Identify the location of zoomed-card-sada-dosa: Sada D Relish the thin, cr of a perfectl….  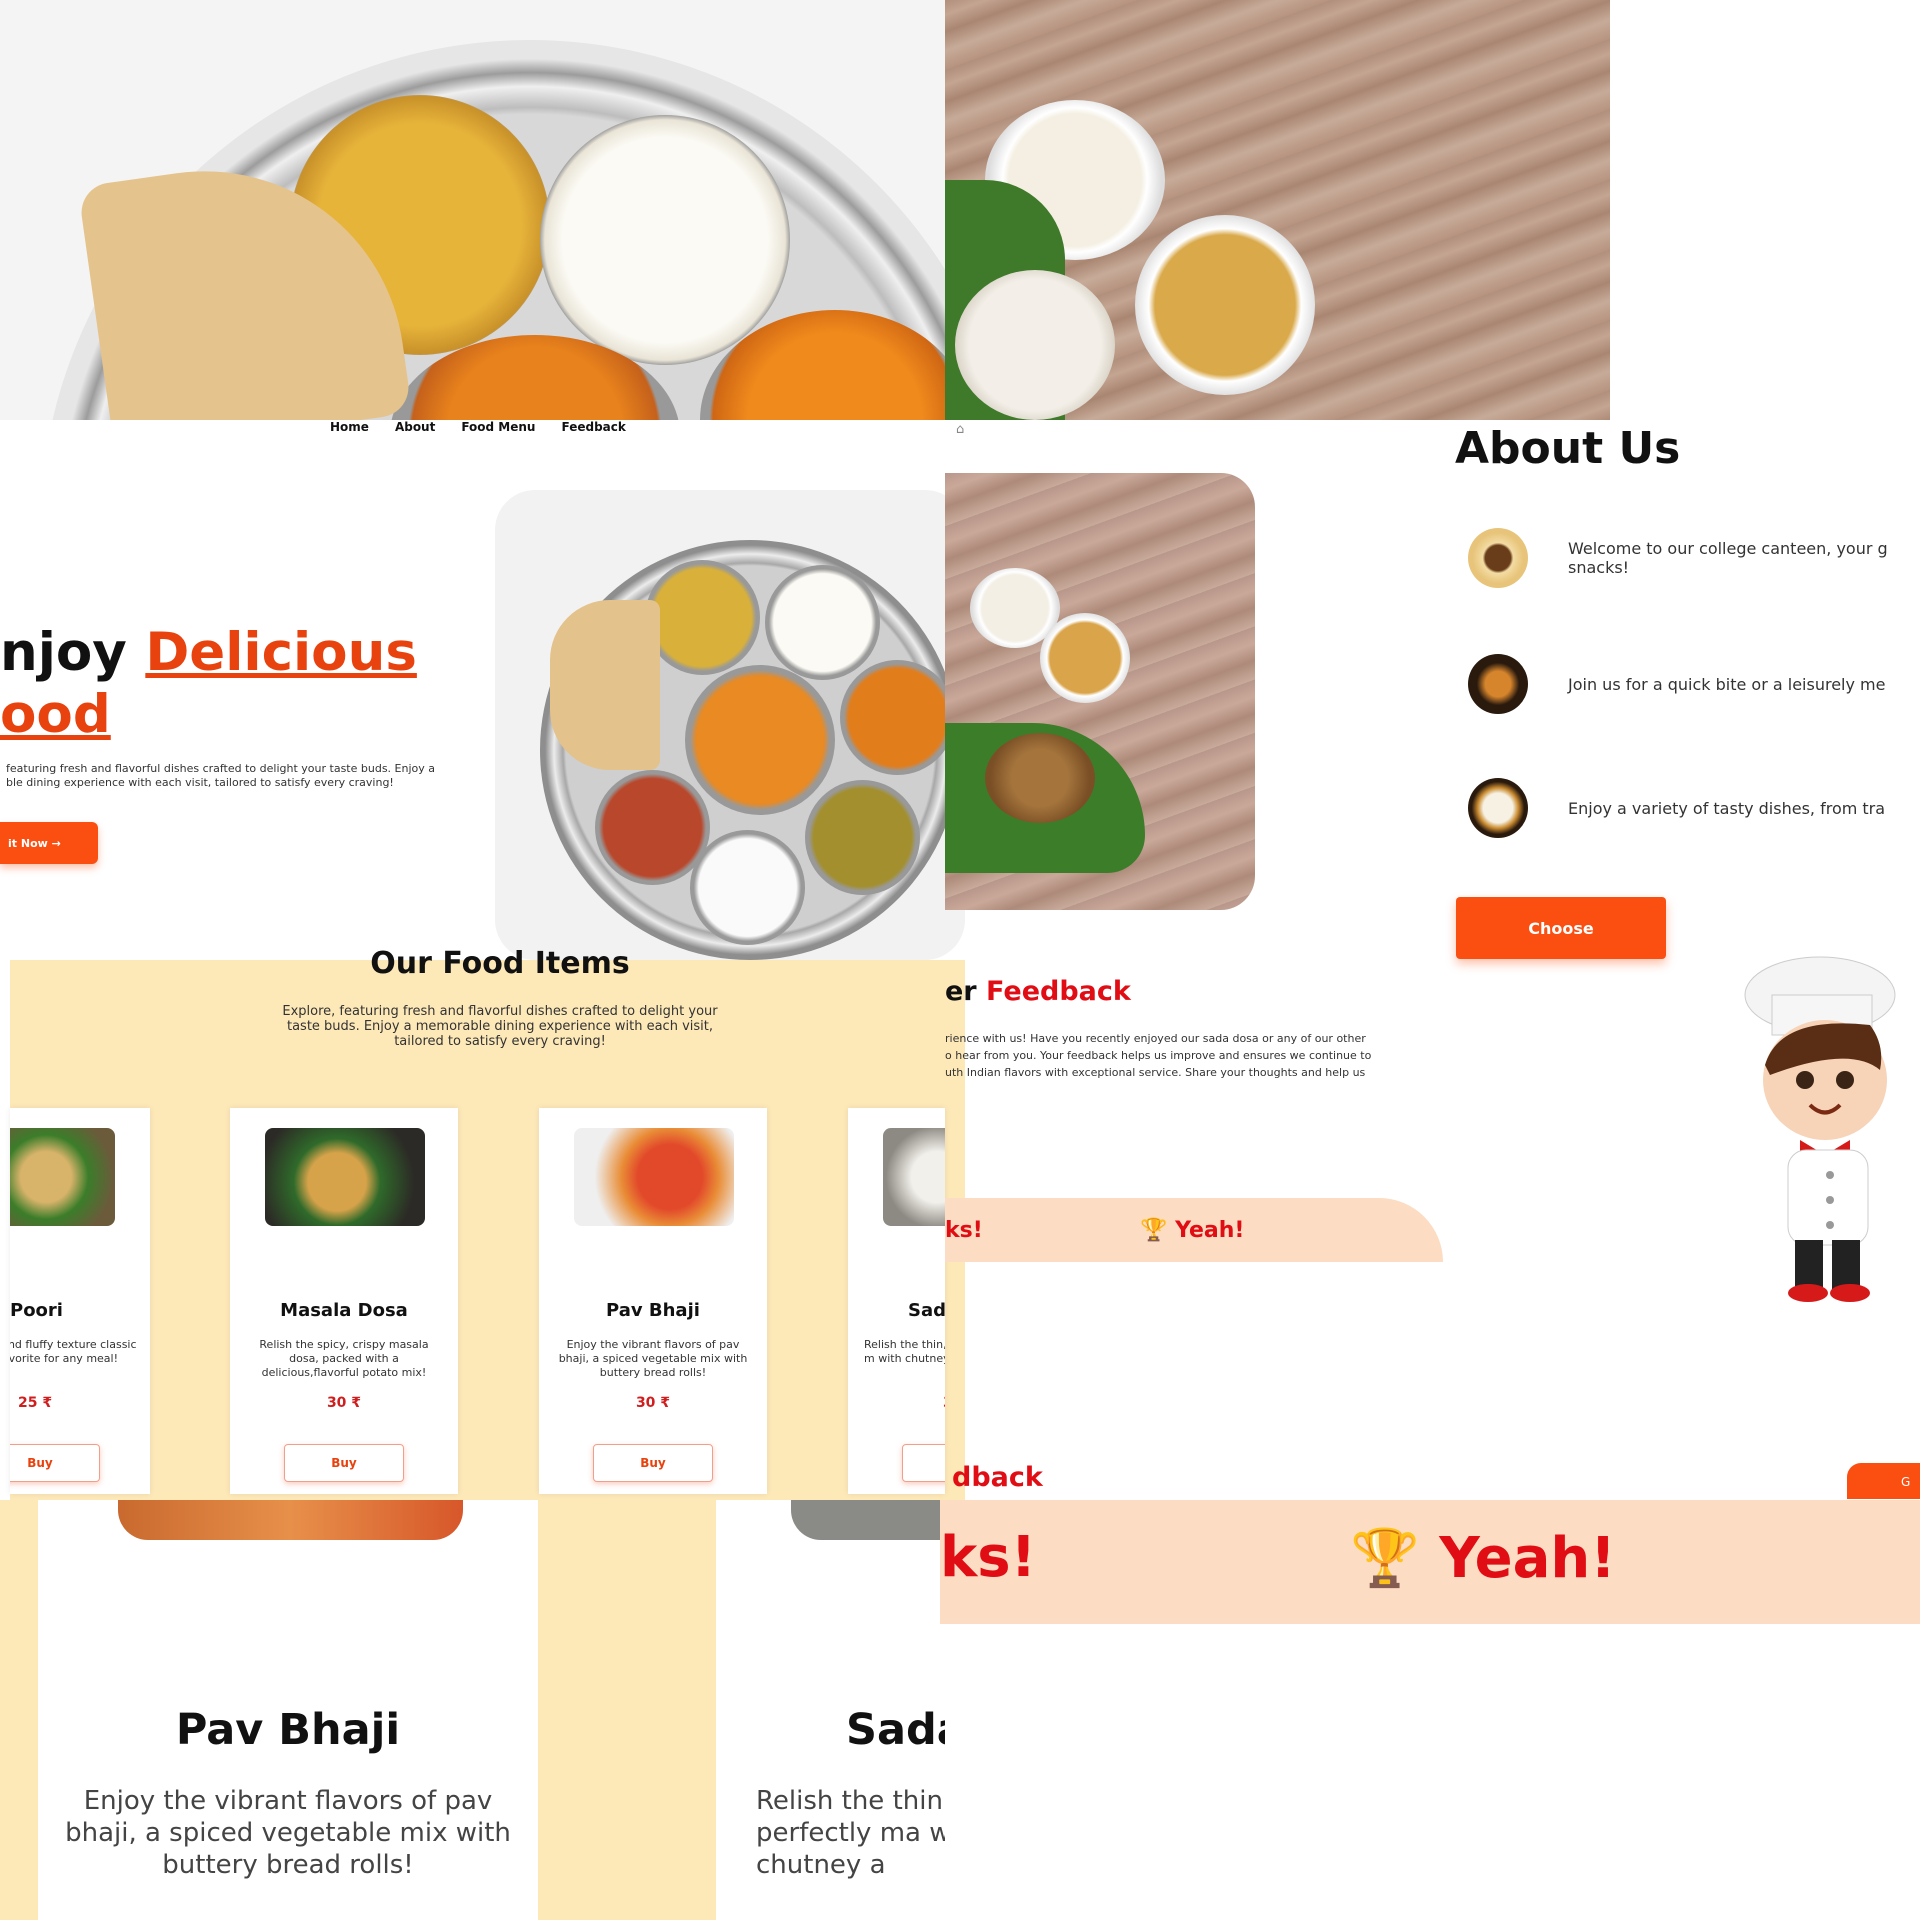
(830, 1710).